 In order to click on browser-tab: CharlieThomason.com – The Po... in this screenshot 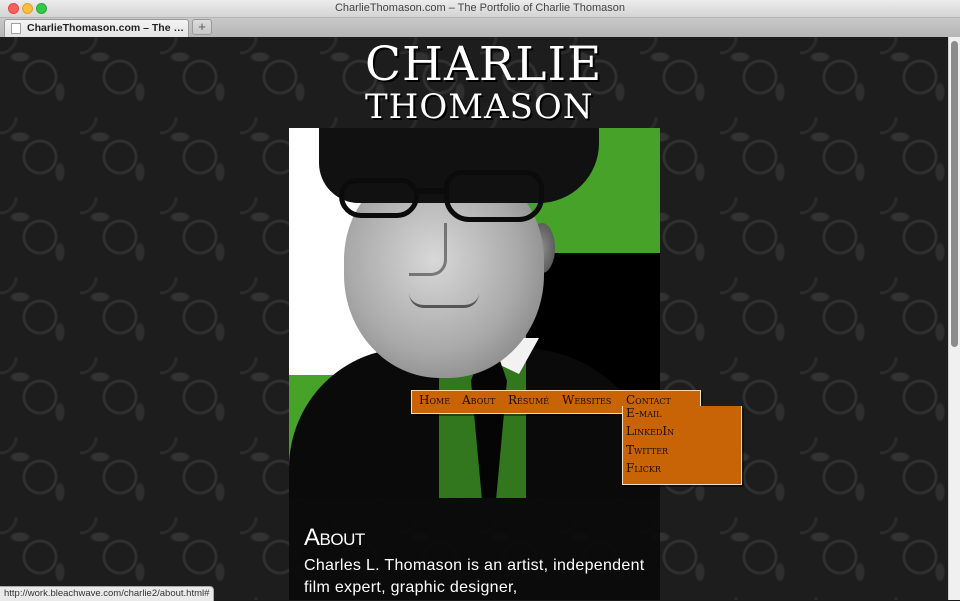, I will do `click(96, 28)`.